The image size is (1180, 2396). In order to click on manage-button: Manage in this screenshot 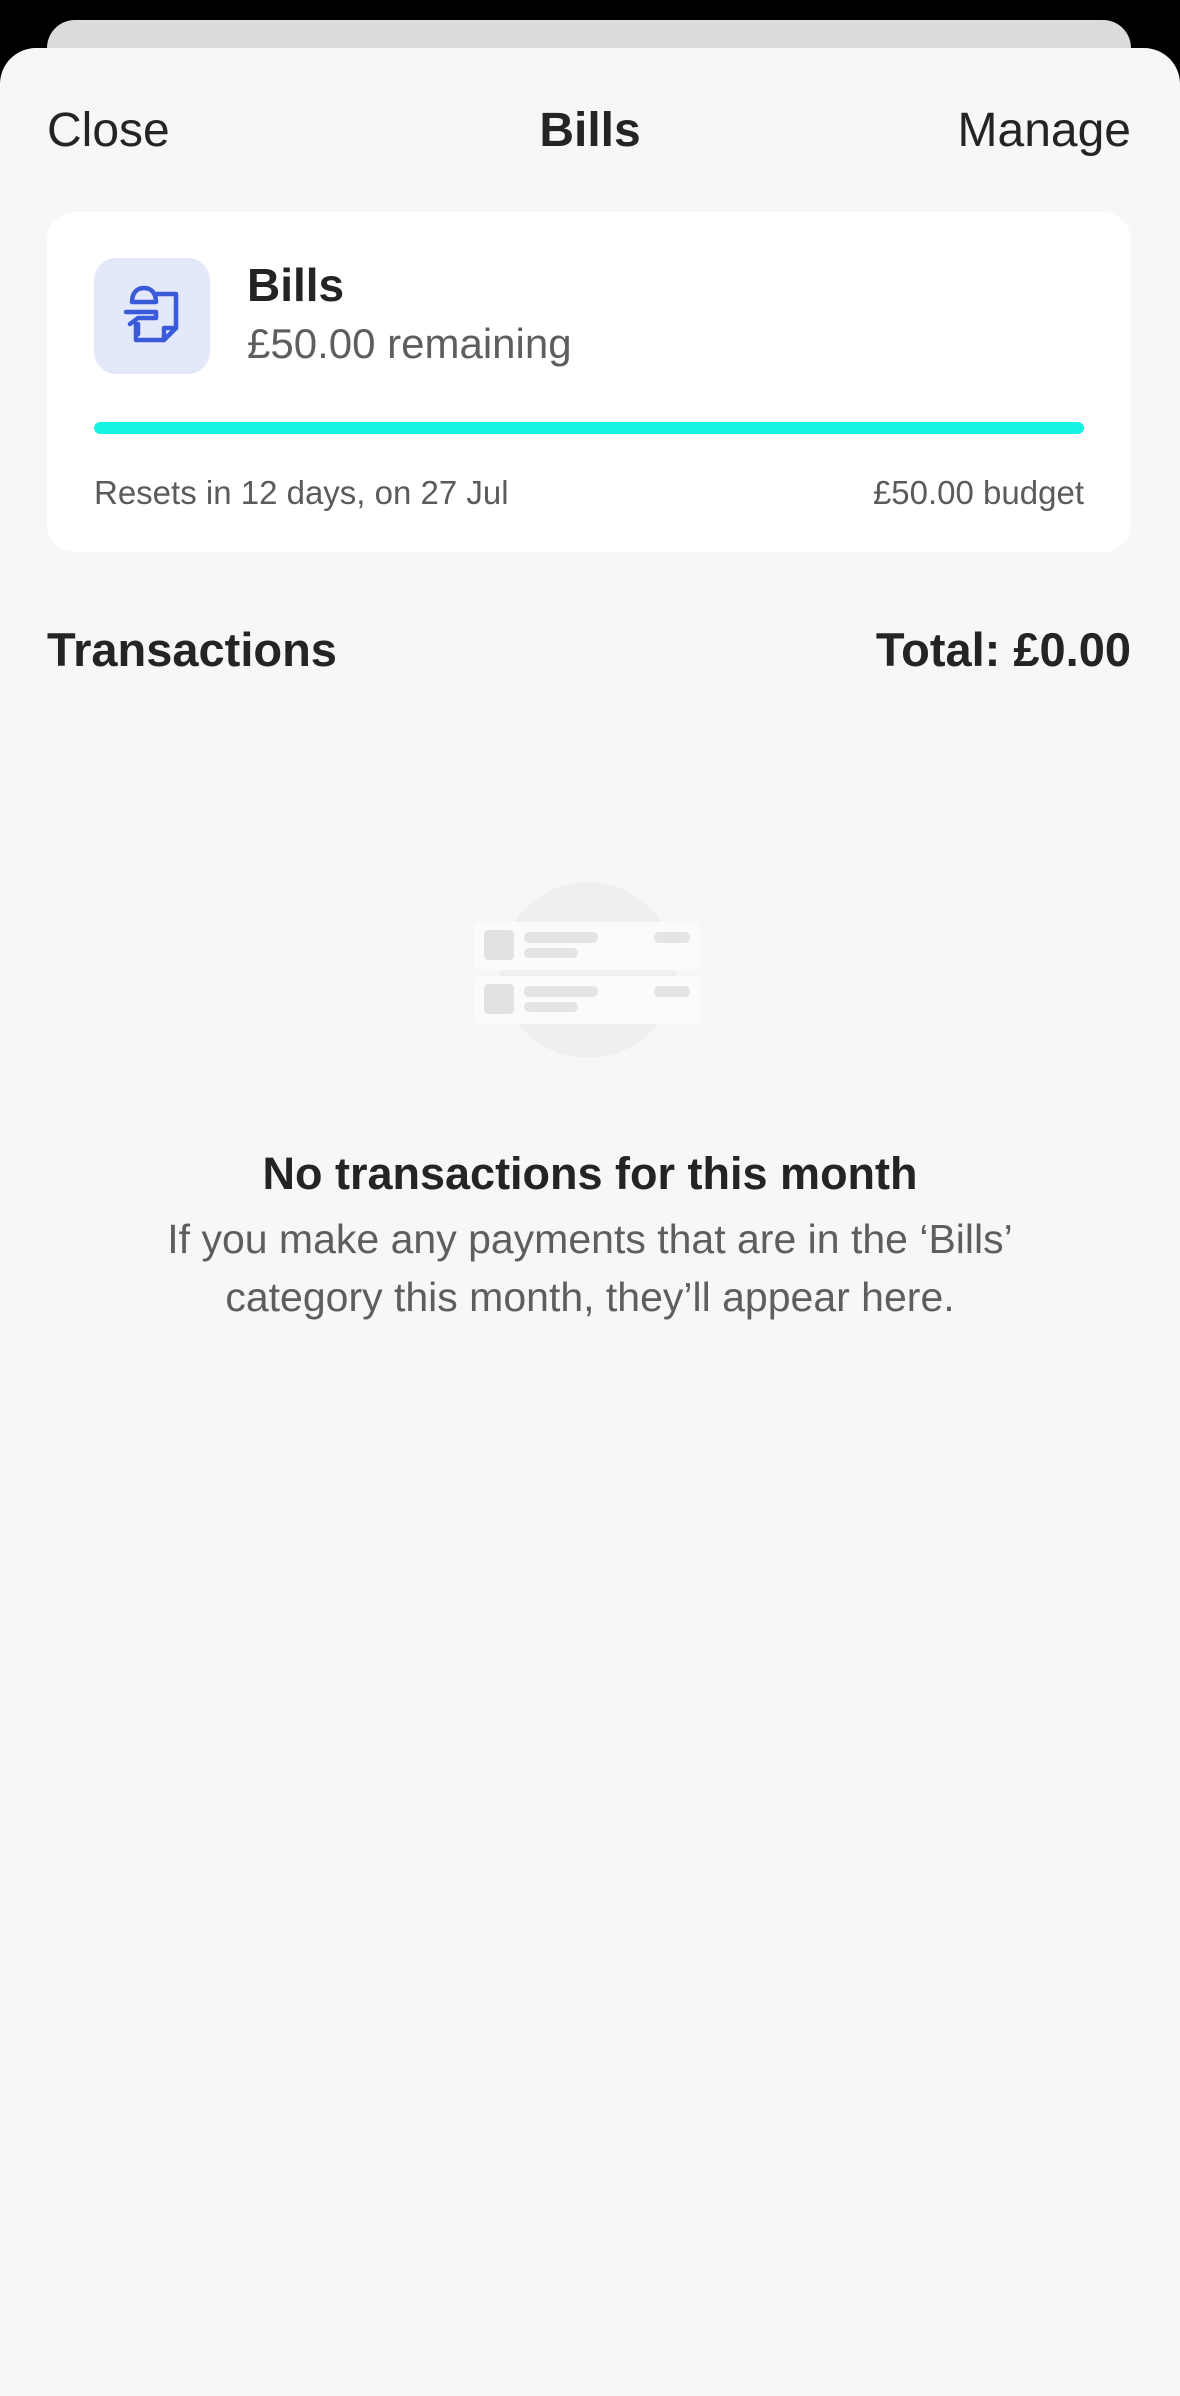, I will do `click(1044, 130)`.